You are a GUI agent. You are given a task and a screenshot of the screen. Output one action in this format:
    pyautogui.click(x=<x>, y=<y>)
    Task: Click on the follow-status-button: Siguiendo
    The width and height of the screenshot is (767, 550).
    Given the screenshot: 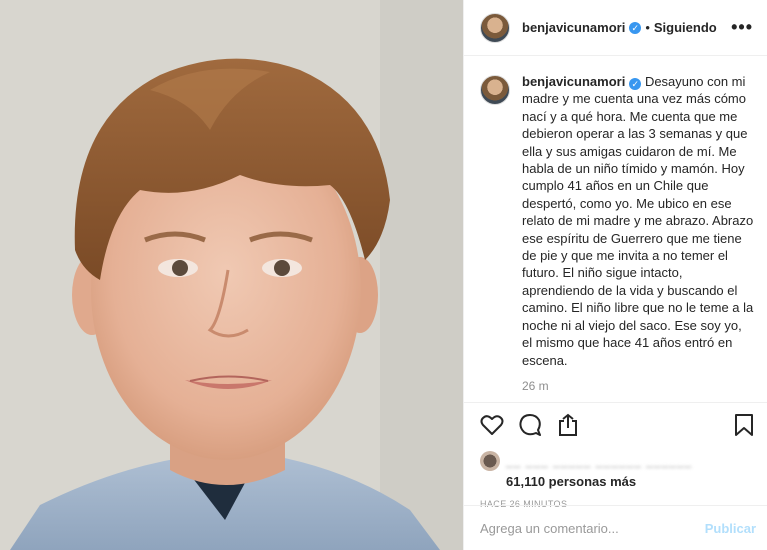 What is the action you would take?
    pyautogui.click(x=685, y=27)
    